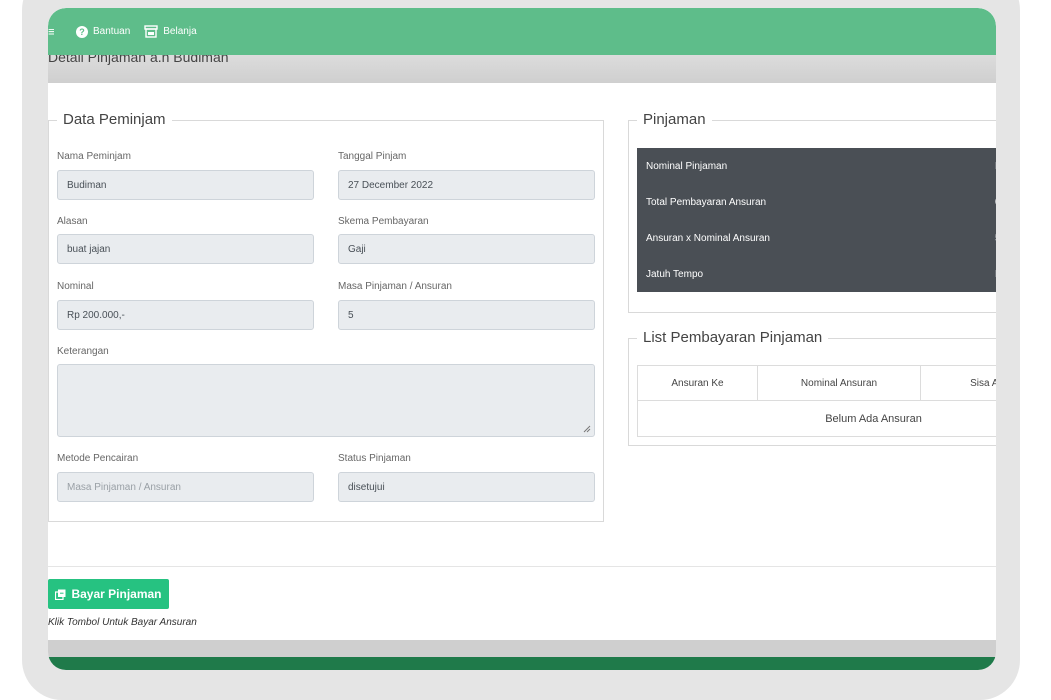 The height and width of the screenshot is (700, 1051). Describe the element at coordinates (995, 166) in the screenshot. I see `loan-row-value: Rp` at that location.